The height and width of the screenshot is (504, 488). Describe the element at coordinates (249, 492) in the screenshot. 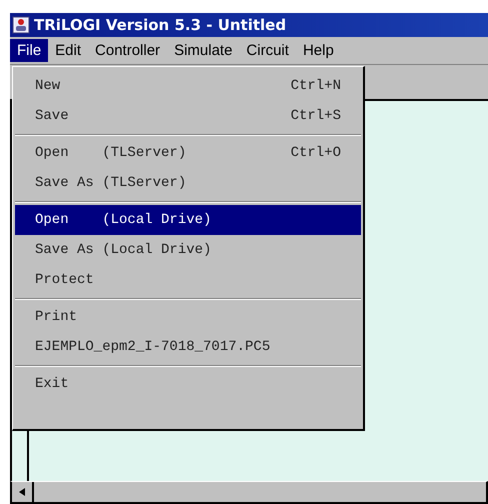

I see `horizontal-scrollbar` at that location.